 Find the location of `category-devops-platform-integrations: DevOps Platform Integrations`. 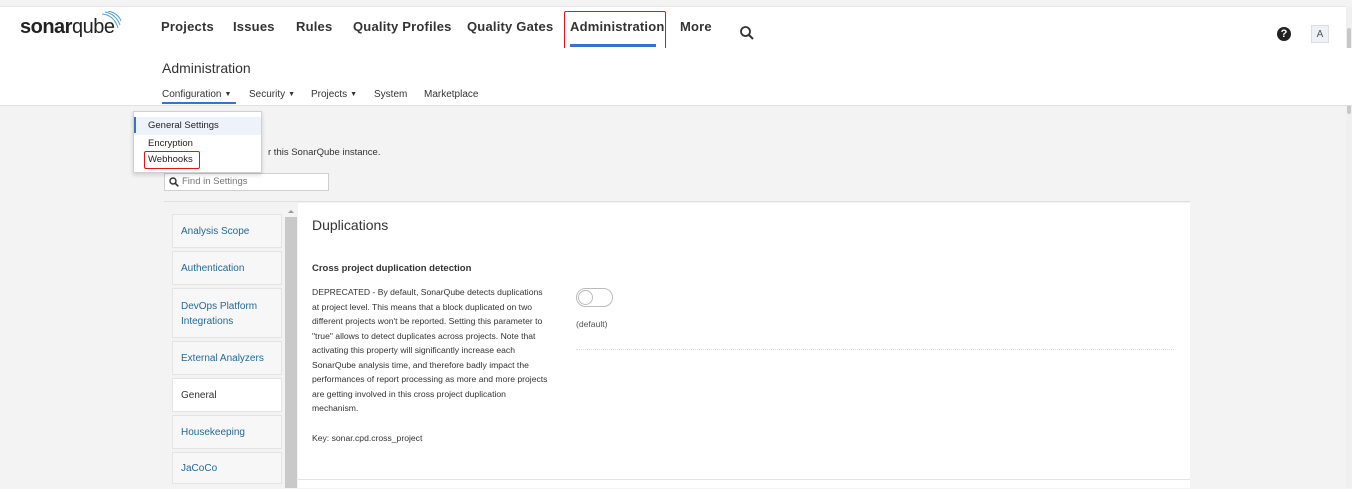

category-devops-platform-integrations: DevOps Platform Integrations is located at coordinates (227, 313).